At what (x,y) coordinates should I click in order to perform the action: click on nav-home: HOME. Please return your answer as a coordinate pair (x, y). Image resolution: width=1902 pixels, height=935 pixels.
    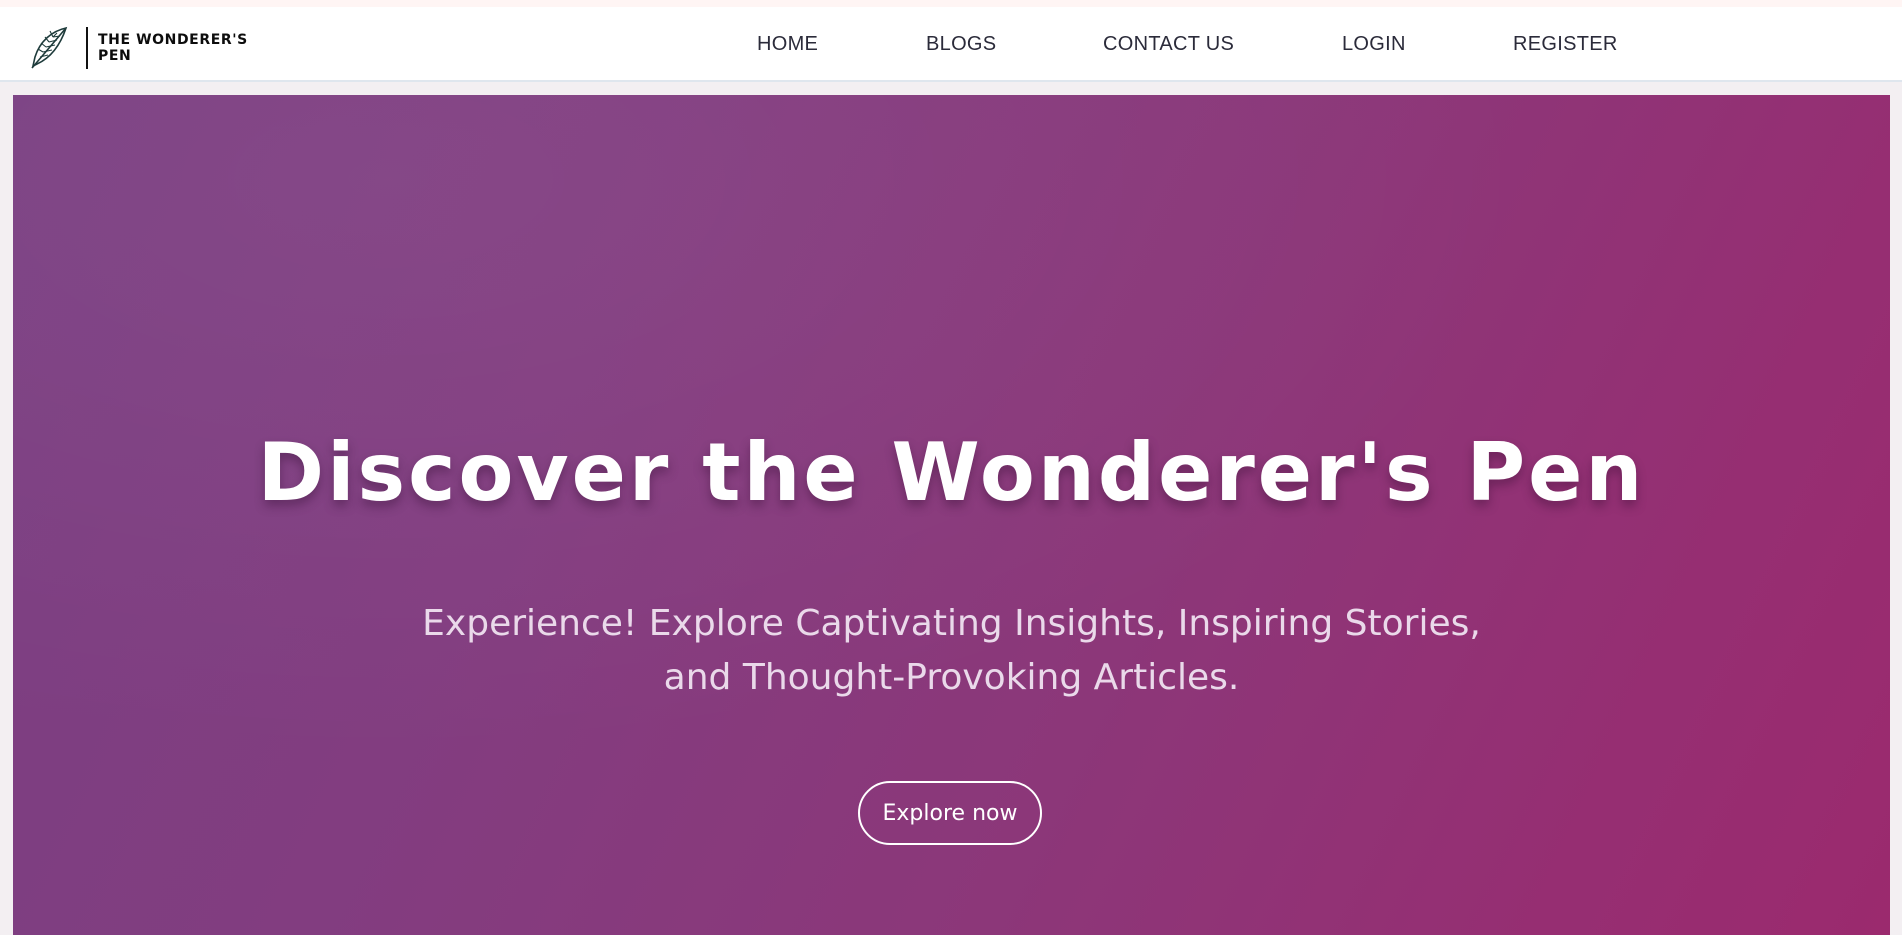
    Looking at the image, I should click on (787, 44).